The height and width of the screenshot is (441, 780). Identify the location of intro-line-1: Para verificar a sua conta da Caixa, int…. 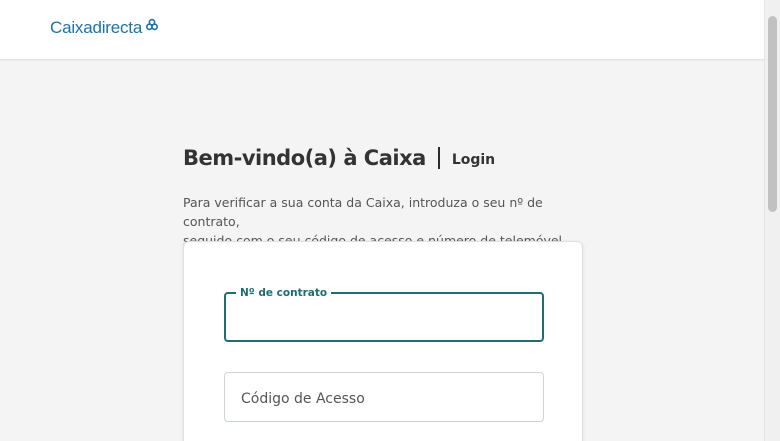
(363, 212).